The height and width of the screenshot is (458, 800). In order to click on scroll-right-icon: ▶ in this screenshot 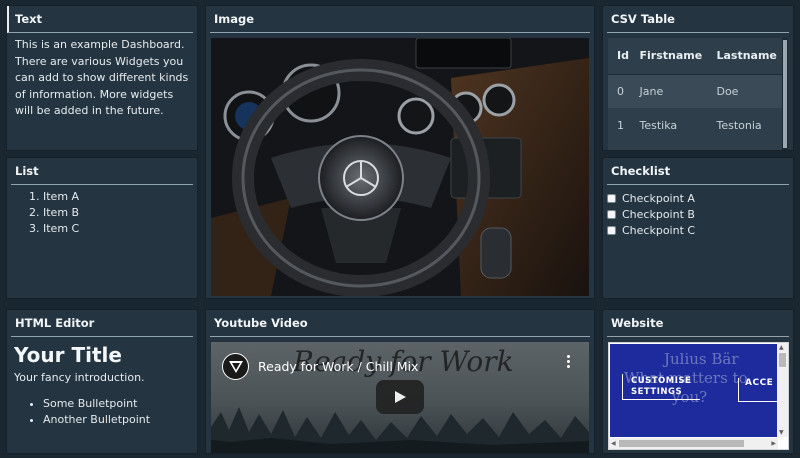, I will do `click(773, 443)`.